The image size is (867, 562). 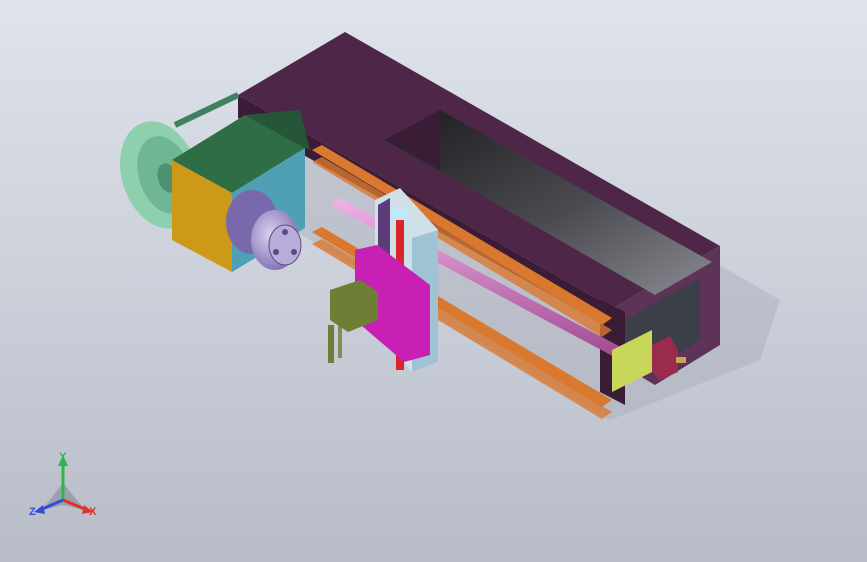 I want to click on axis-x-label: X, so click(x=93, y=512).